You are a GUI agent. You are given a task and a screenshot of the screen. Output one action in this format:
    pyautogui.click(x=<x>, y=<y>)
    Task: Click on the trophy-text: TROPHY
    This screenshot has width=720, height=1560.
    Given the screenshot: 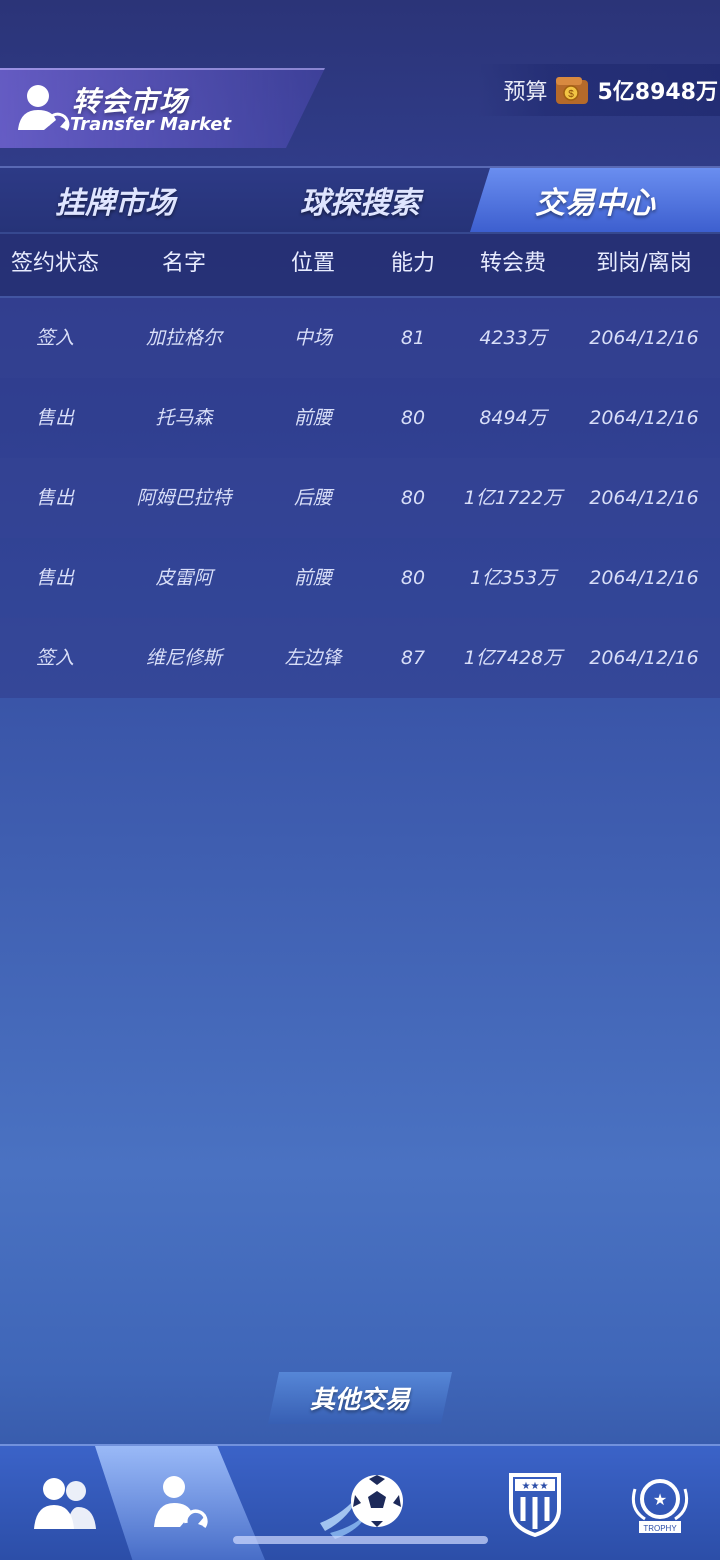 What is the action you would take?
    pyautogui.click(x=660, y=1528)
    